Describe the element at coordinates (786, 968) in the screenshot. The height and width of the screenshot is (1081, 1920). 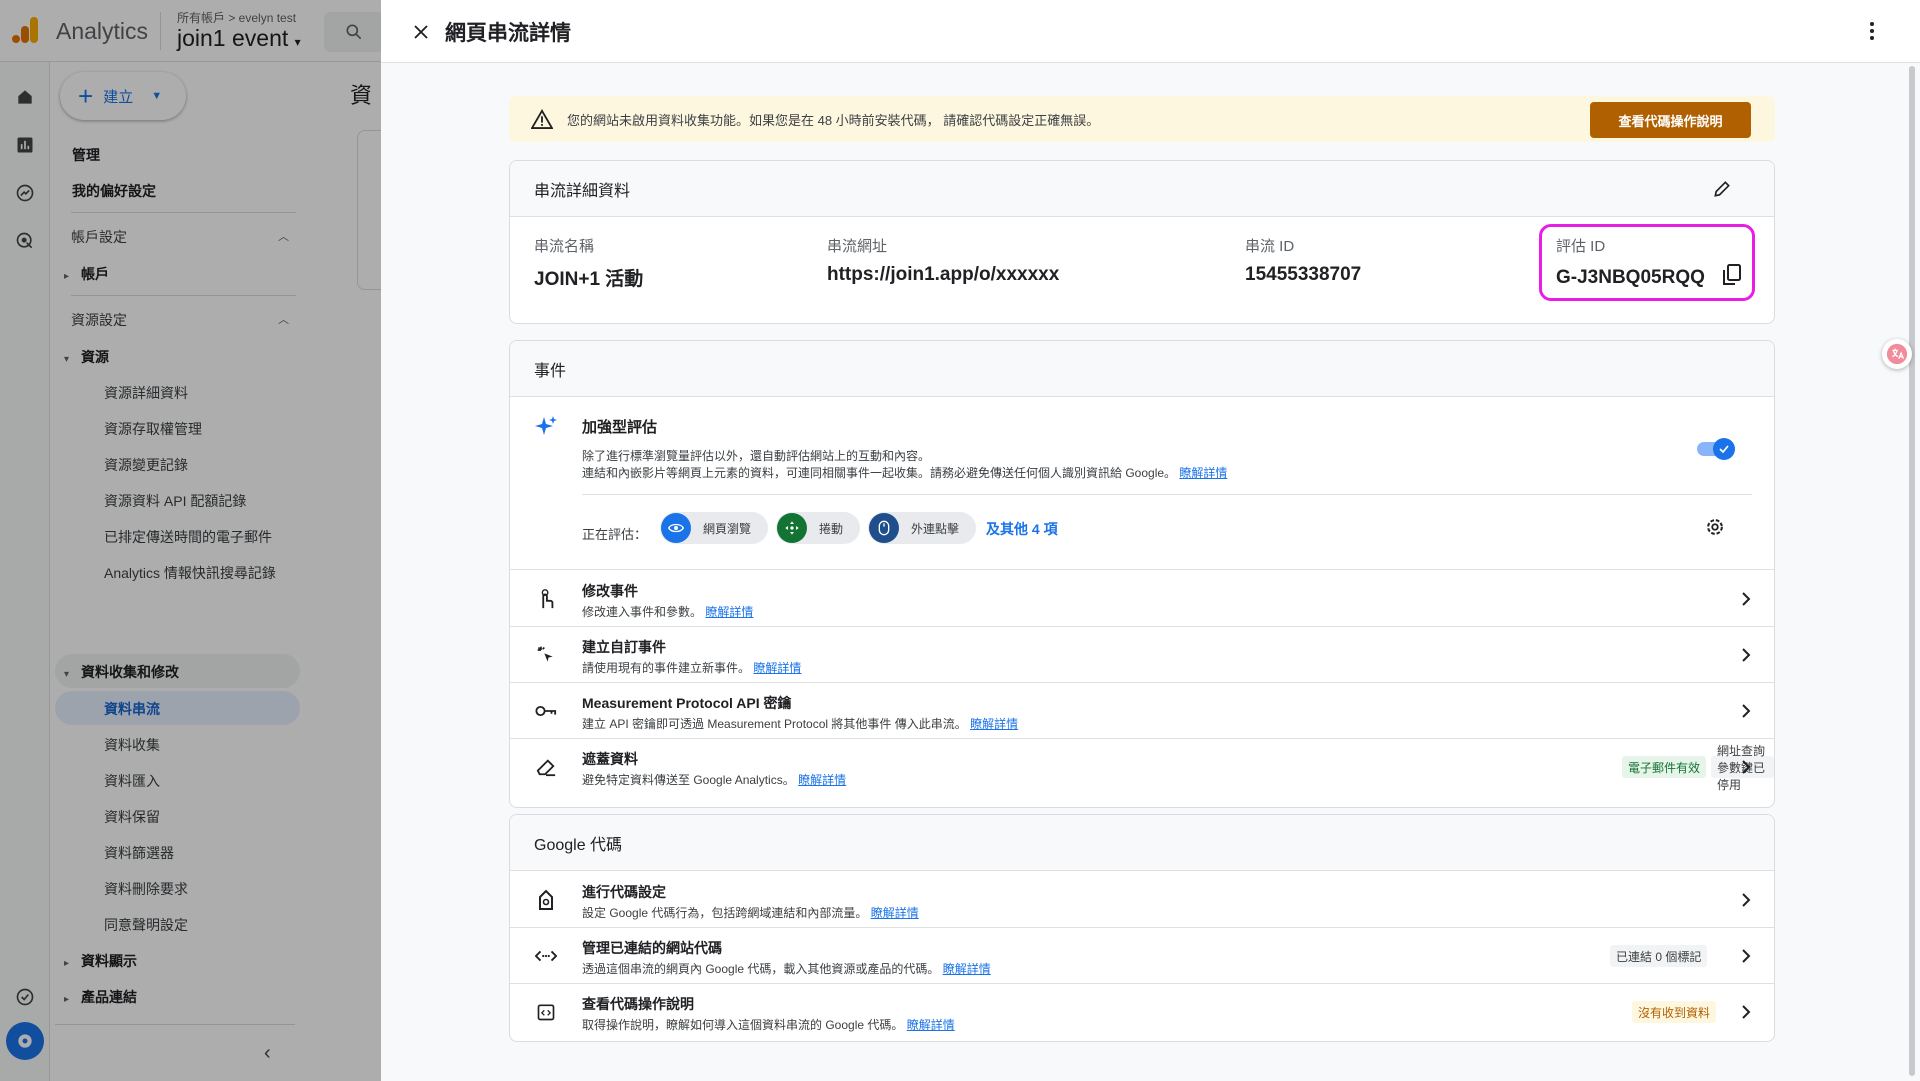
I see `row-desc: 透過這個串流的網頁內 Google 代碼，載入其他資源或產品的代碼。 瞭解詳情` at that location.